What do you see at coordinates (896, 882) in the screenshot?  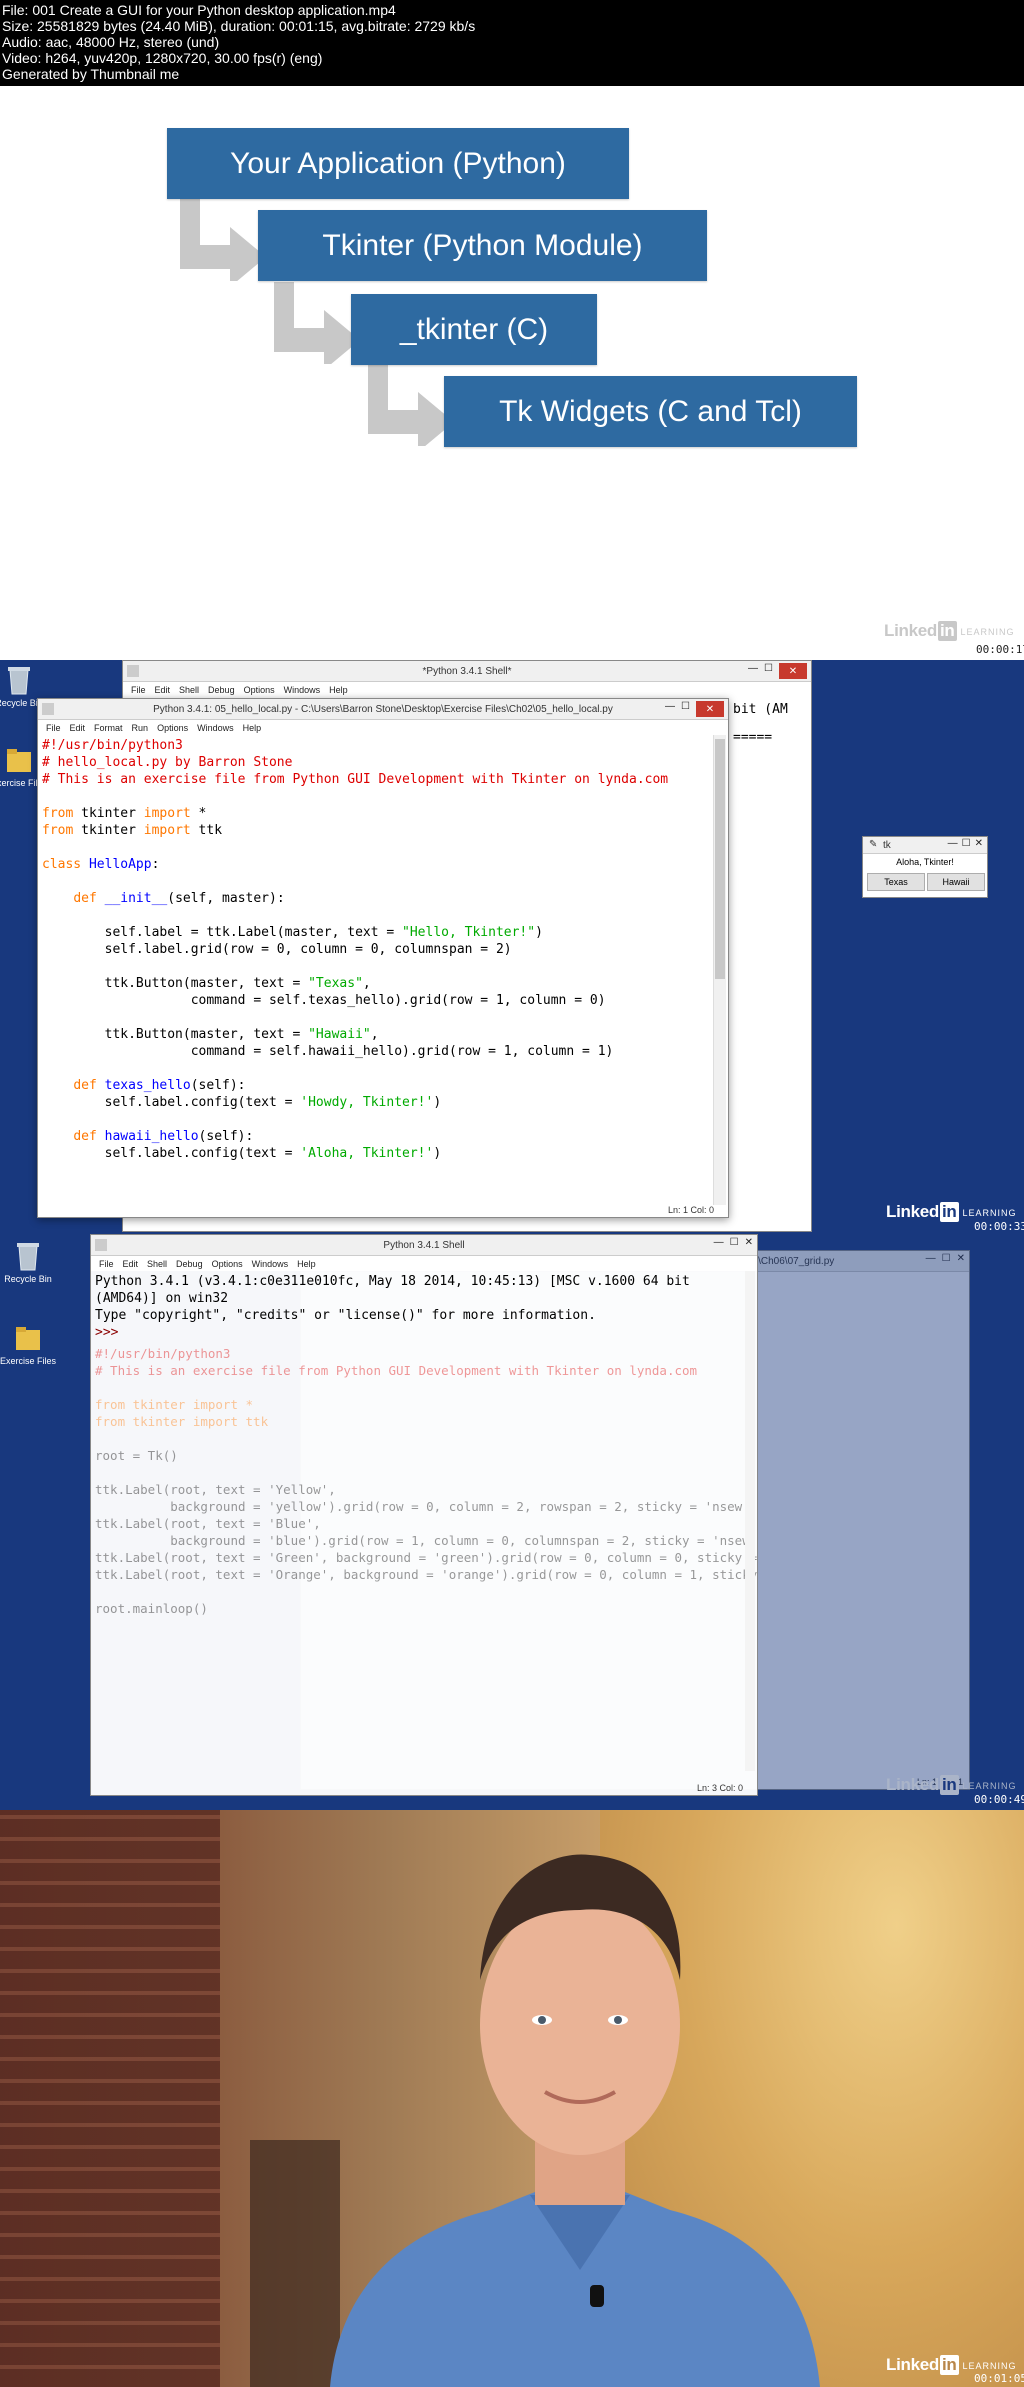 I see `texas-button: Texas` at bounding box center [896, 882].